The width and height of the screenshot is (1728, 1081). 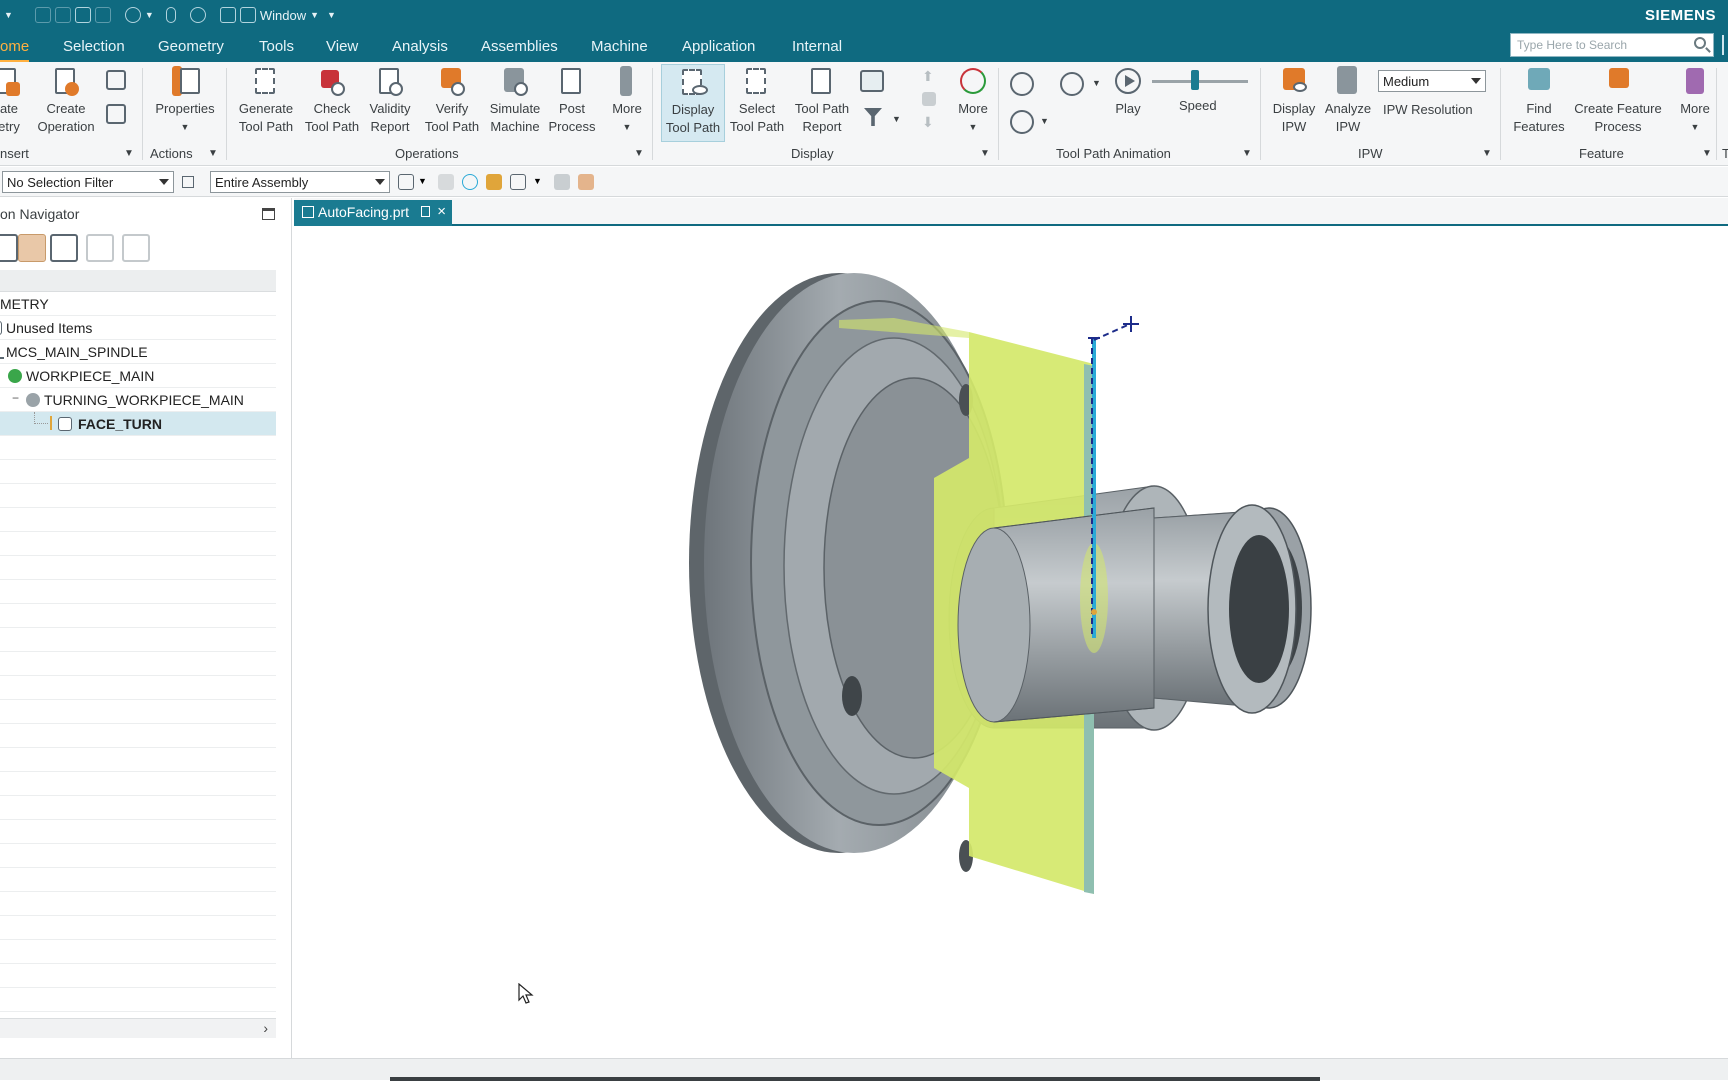 What do you see at coordinates (138, 400) in the screenshot?
I see `tree-row-turning-workpiece: − TURNING_WORKPIECE_MAIN` at bounding box center [138, 400].